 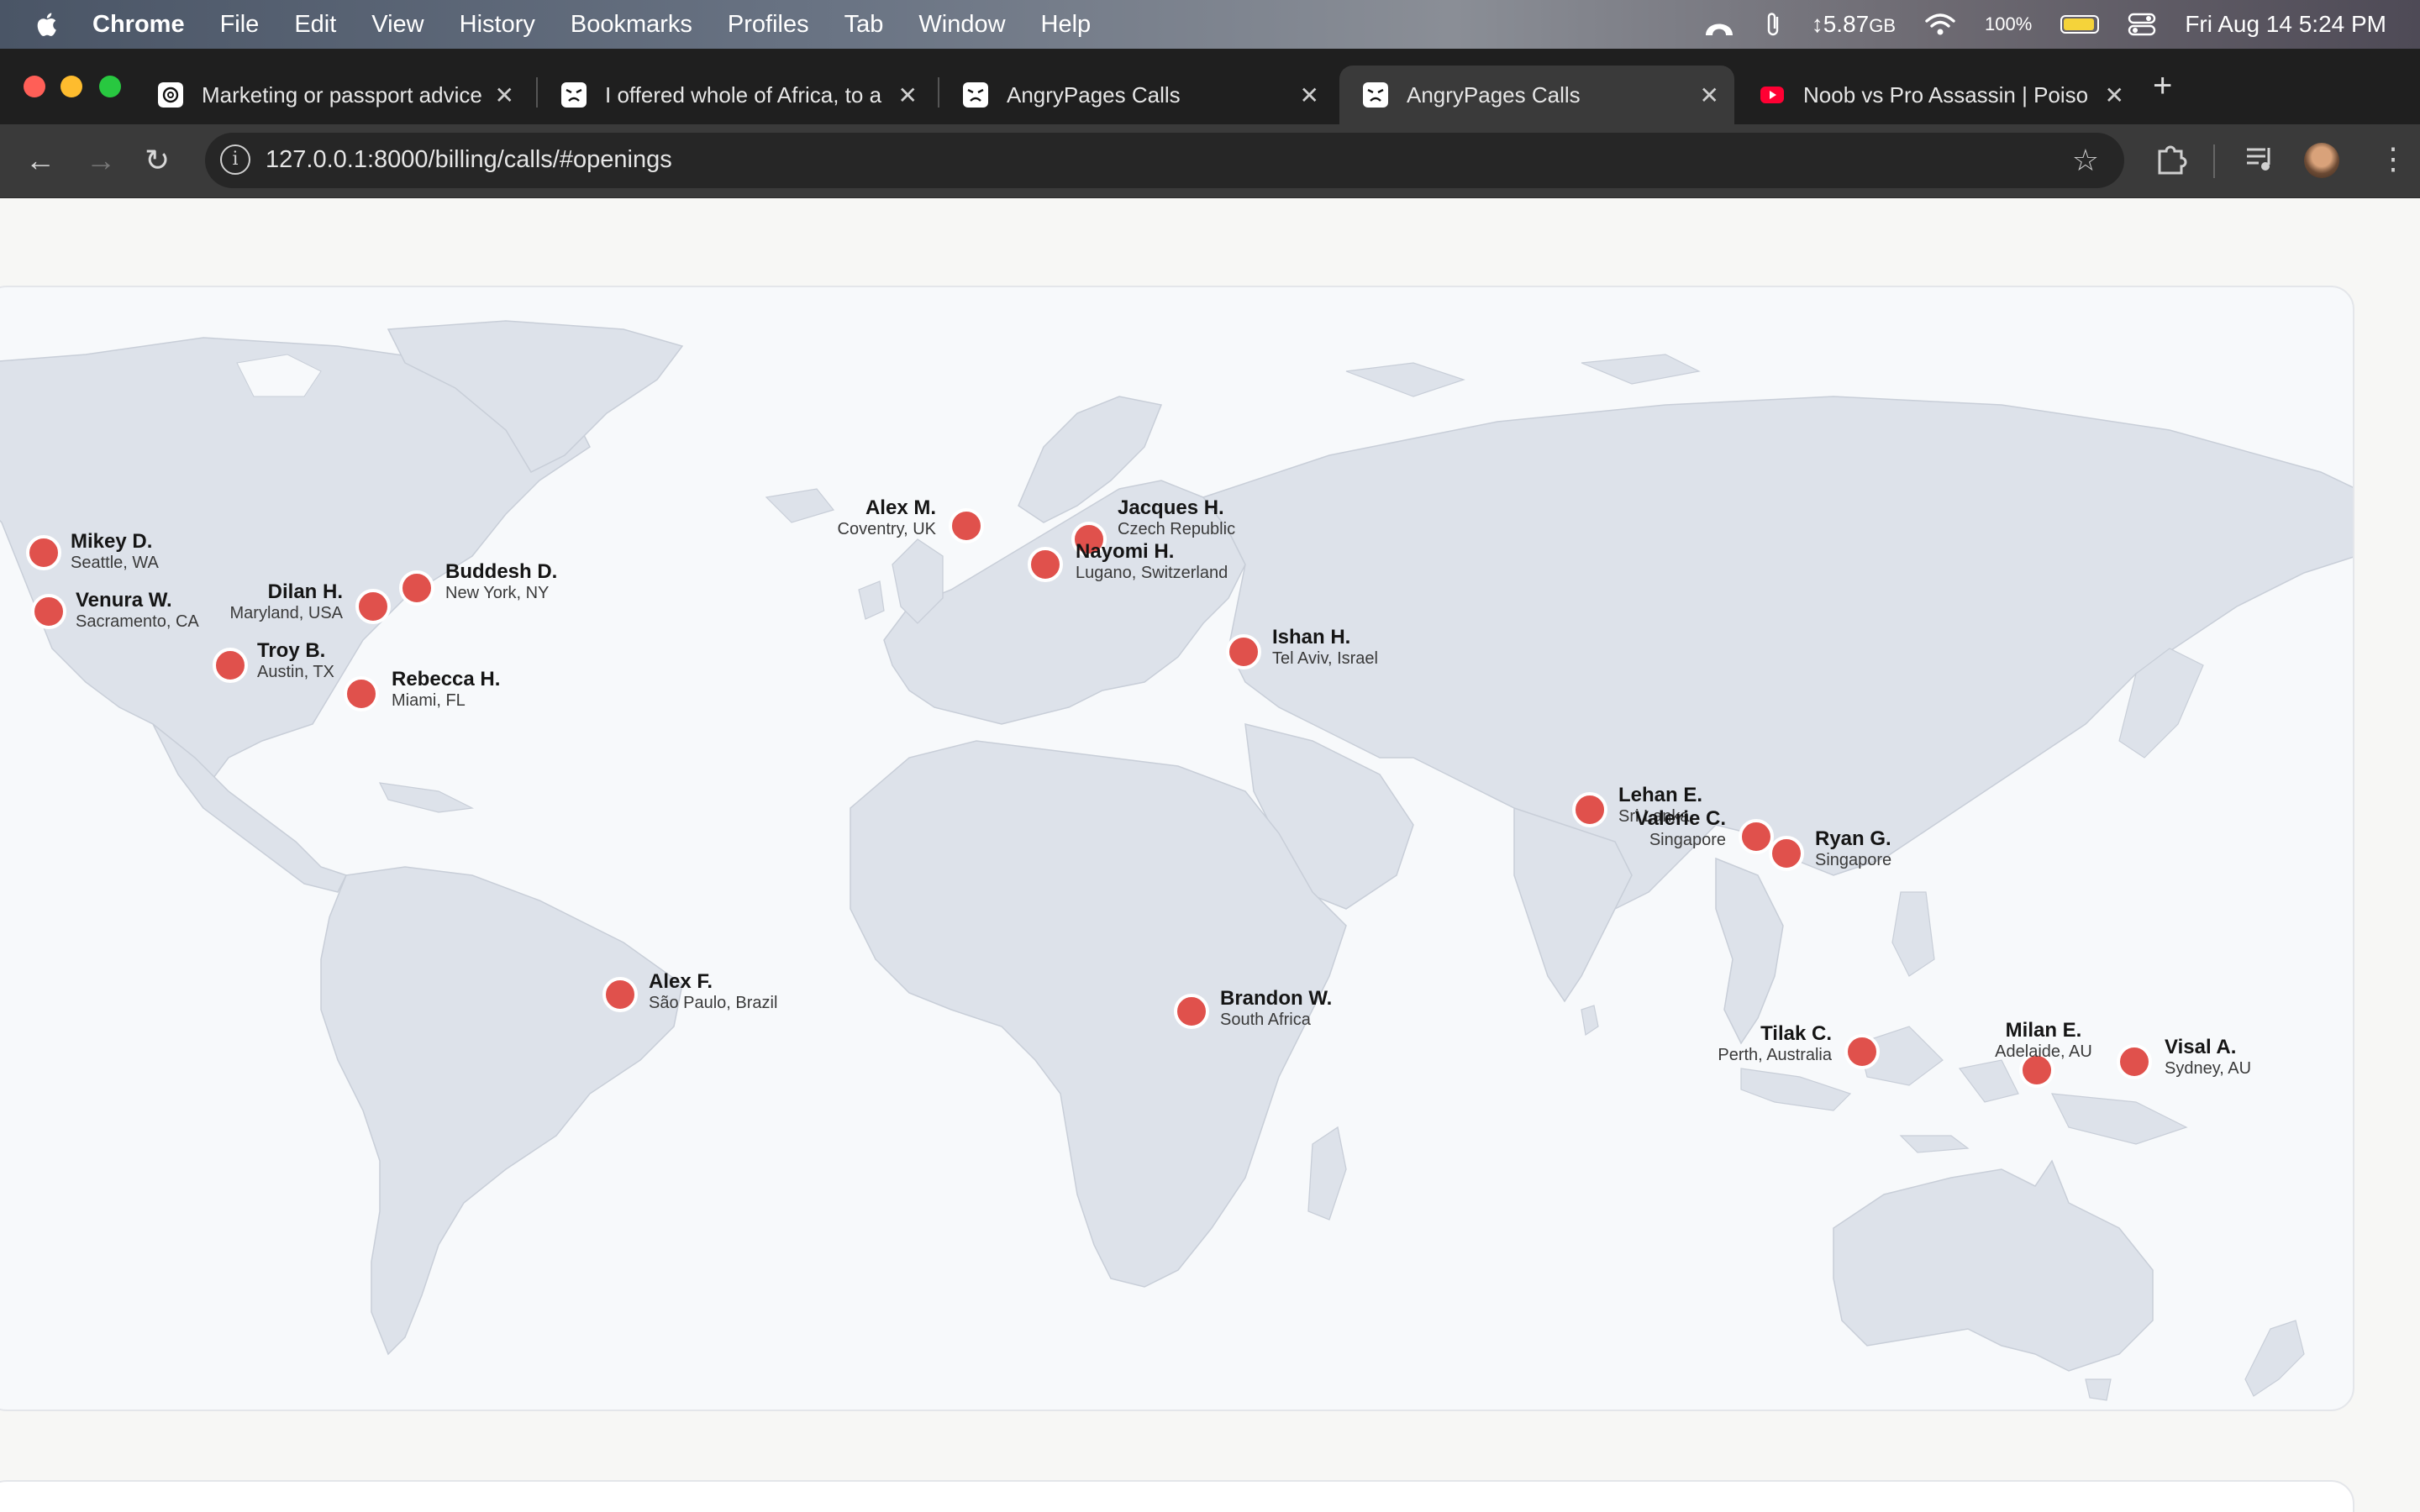 I want to click on memory-unit: GB, so click(x=1883, y=25).